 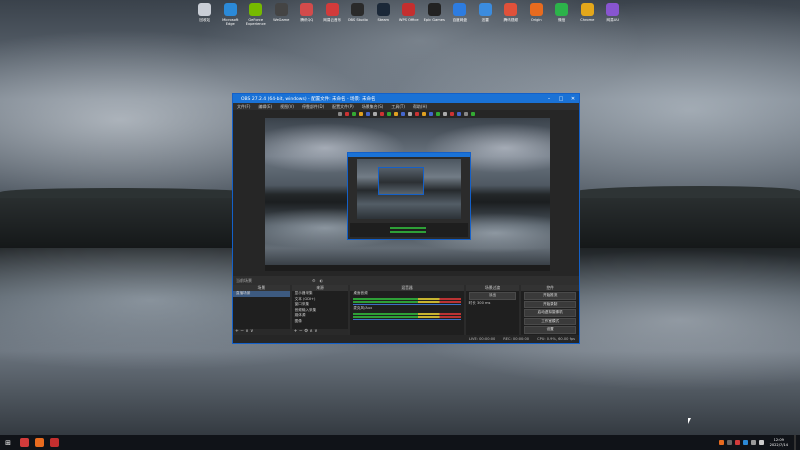 I want to click on desktop-shortcut-label: Microsoft Edge, so click(x=230, y=22).